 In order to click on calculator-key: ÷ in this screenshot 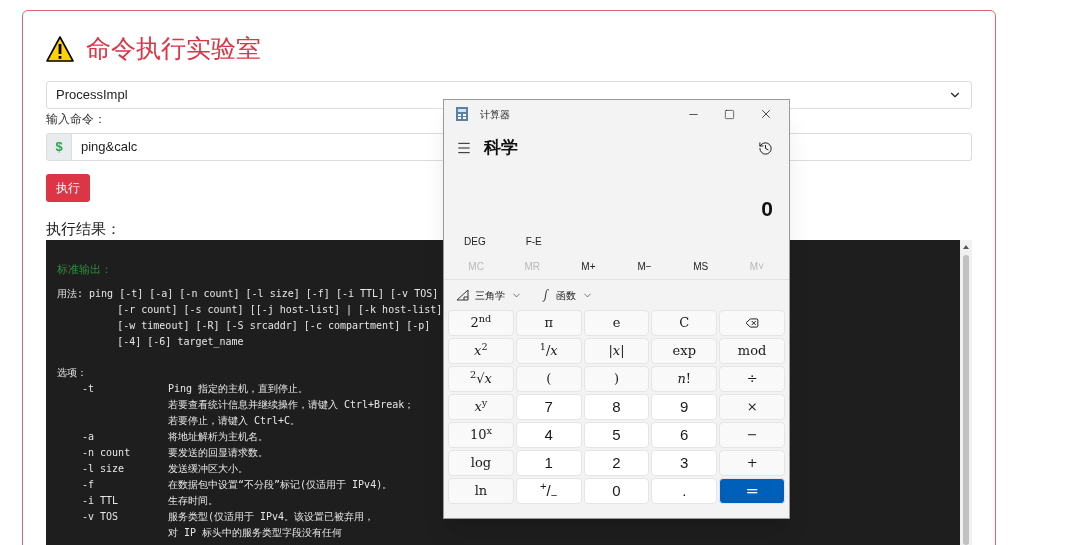, I will do `click(752, 379)`.